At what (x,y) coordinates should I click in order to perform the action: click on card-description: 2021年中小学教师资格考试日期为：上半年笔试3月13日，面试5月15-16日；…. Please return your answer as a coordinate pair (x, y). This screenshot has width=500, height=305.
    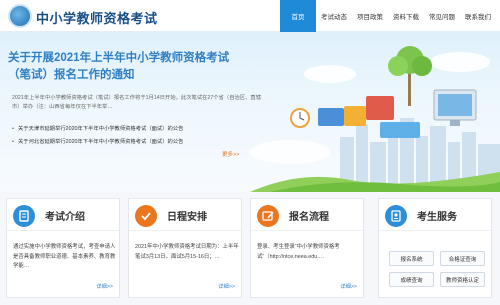
    Looking at the image, I should click on (187, 252).